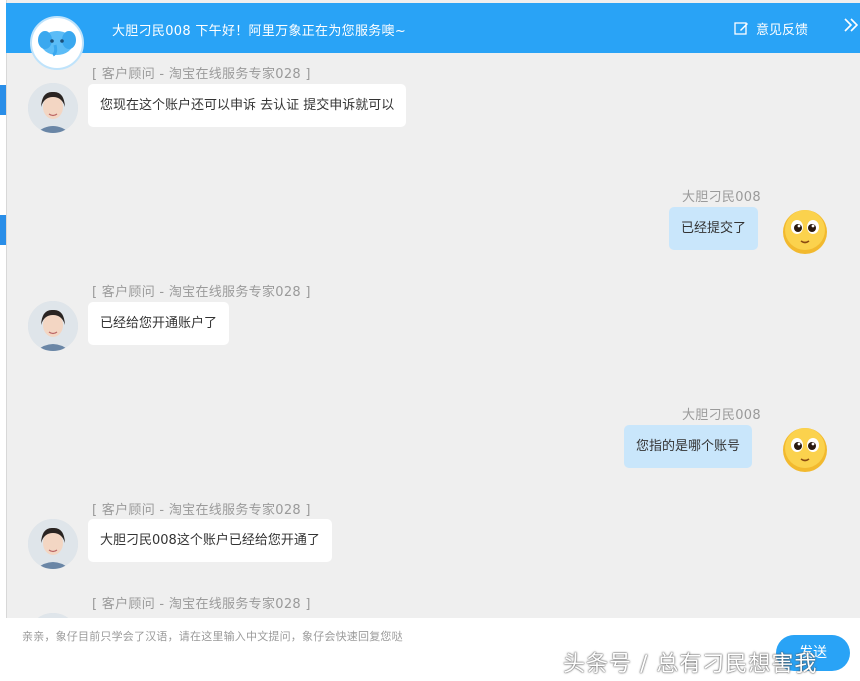 The image size is (860, 681). I want to click on feedback-button: 意见反馈, so click(771, 28).